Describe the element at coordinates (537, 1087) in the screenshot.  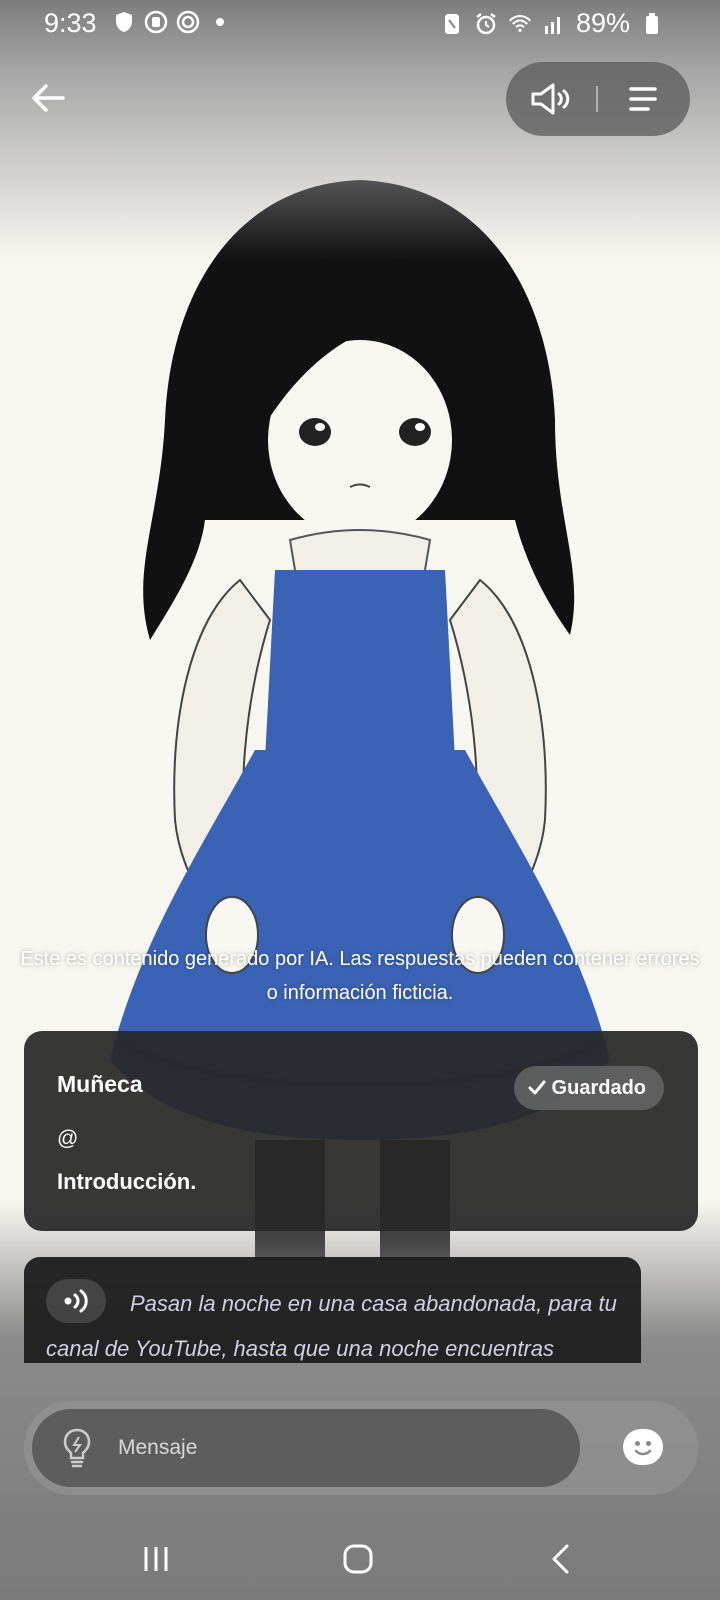
I see `checkmark-icon` at that location.